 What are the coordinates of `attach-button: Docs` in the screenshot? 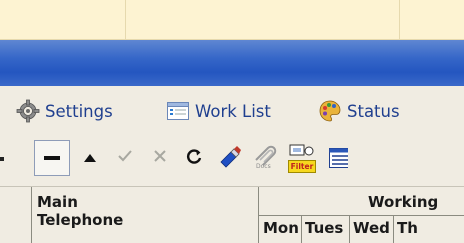 It's located at (265, 158).